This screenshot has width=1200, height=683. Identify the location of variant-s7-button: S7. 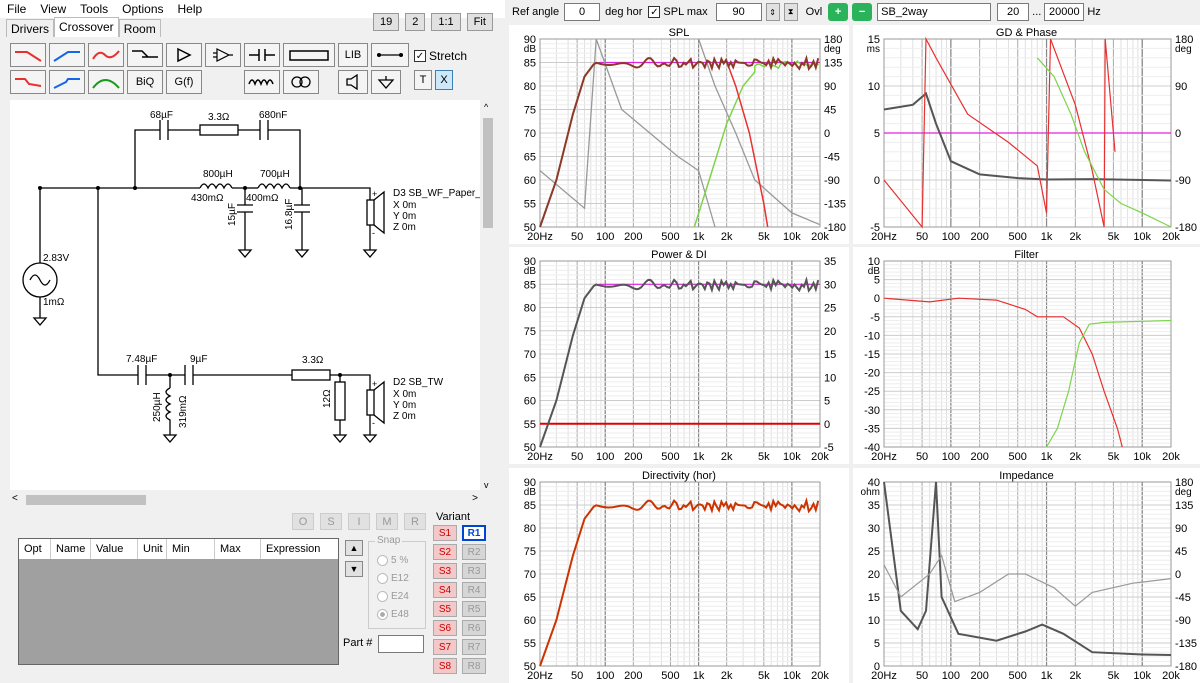
(445, 647).